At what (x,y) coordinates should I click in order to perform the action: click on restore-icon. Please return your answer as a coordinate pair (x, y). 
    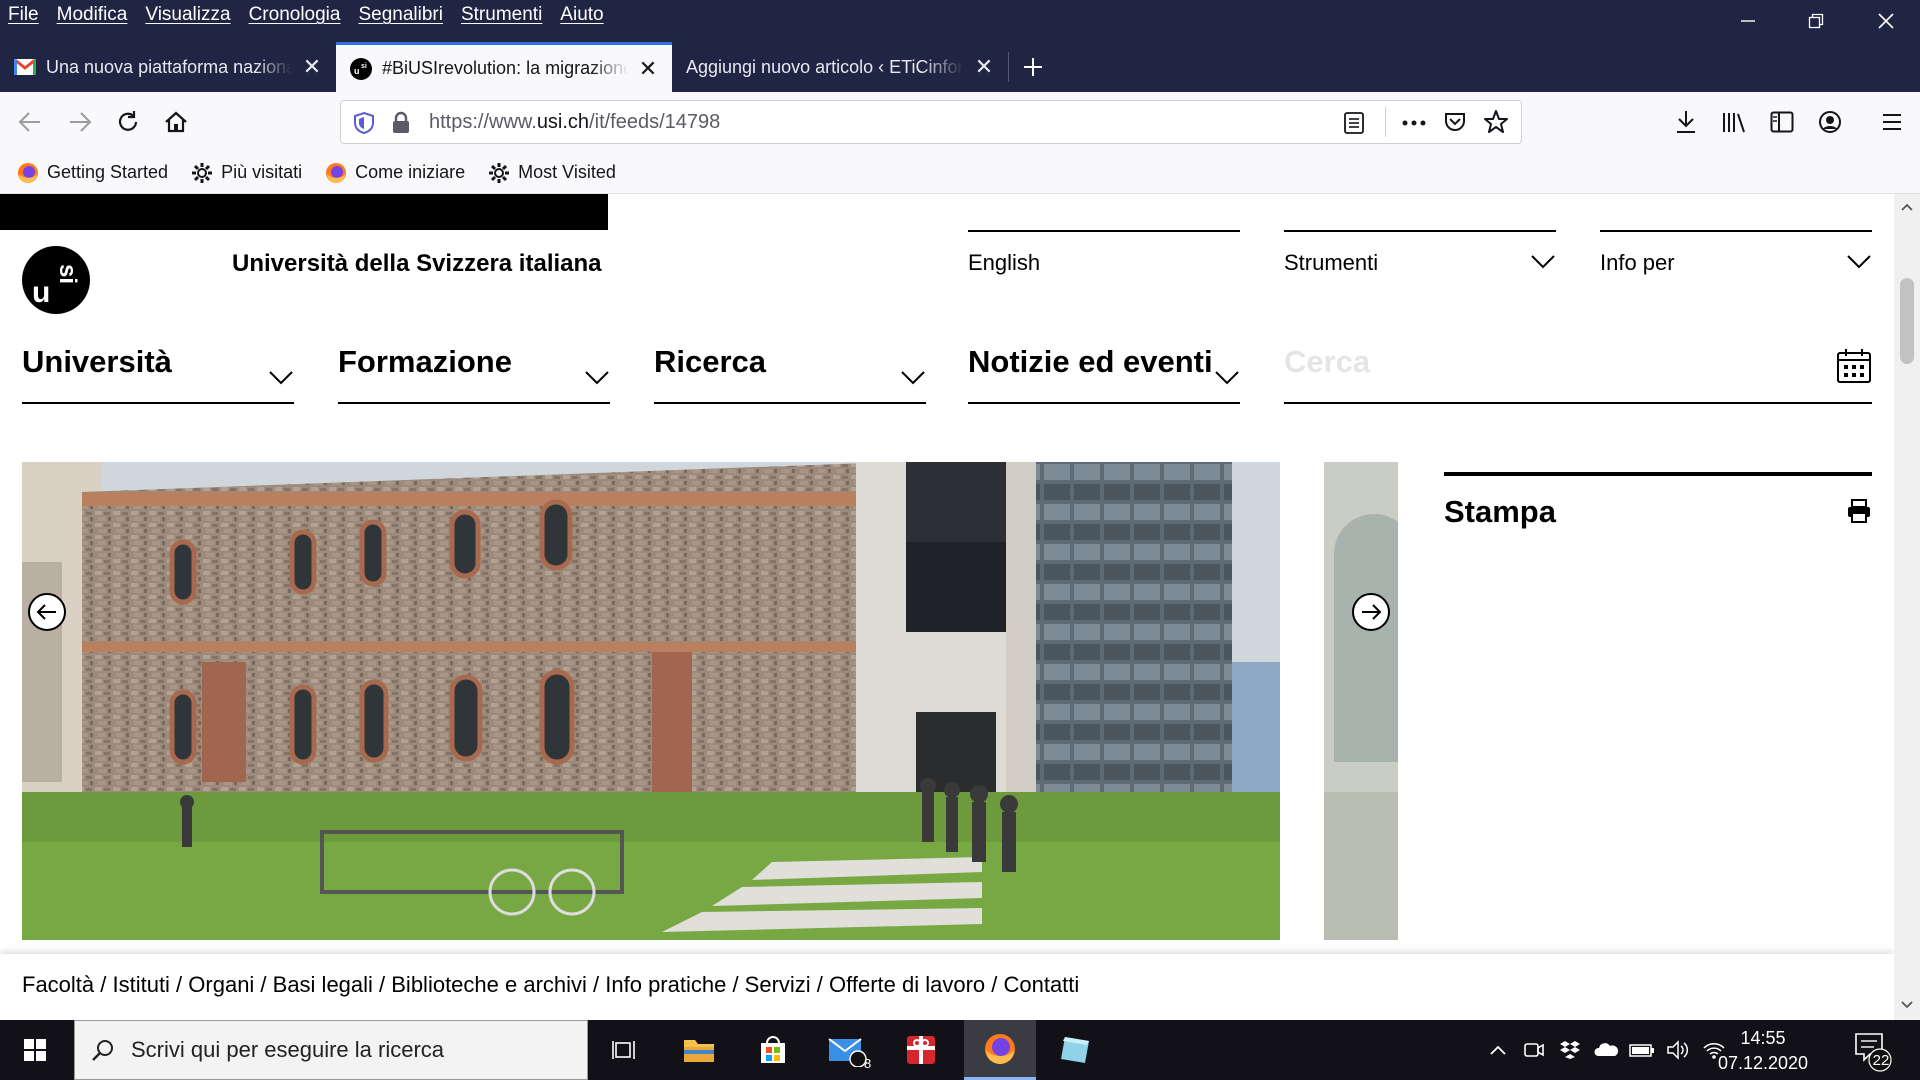
    Looking at the image, I should click on (1816, 21).